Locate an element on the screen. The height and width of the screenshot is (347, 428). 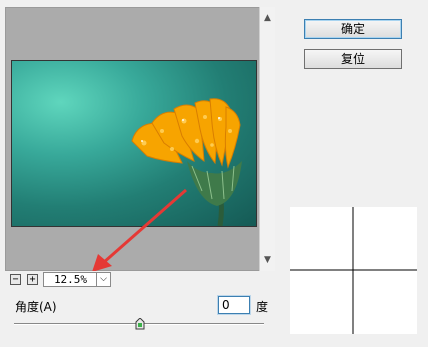
slider-thumb-icon is located at coordinates (140, 324).